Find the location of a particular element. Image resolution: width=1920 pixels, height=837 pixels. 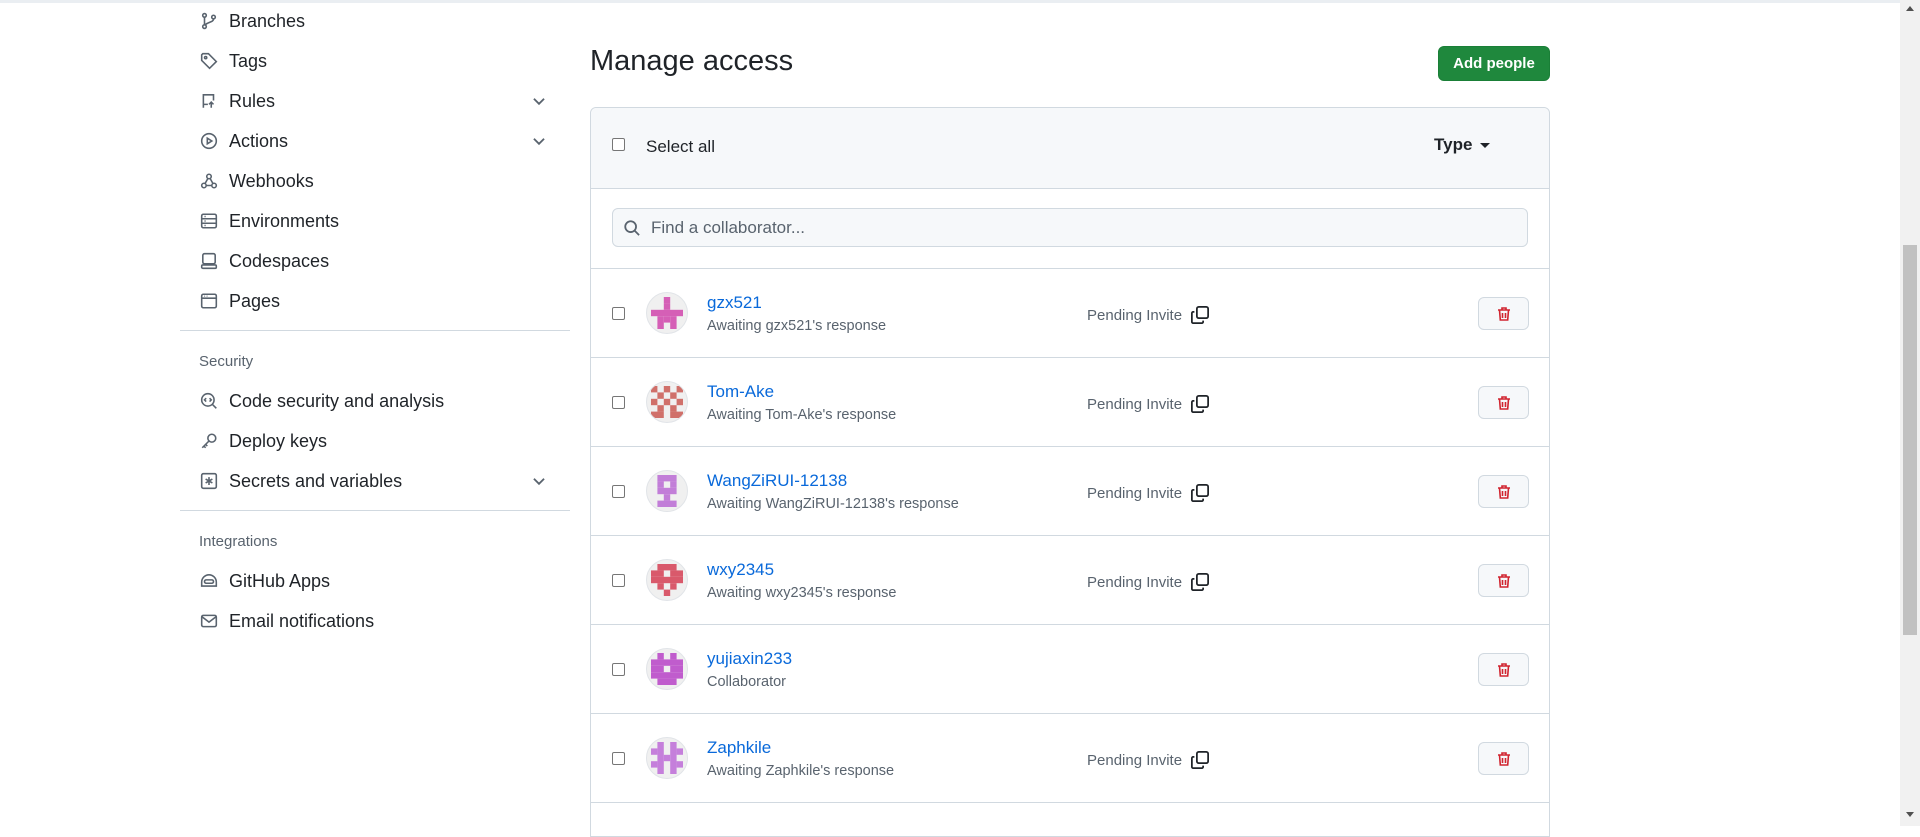

codescan-icon is located at coordinates (209, 401).